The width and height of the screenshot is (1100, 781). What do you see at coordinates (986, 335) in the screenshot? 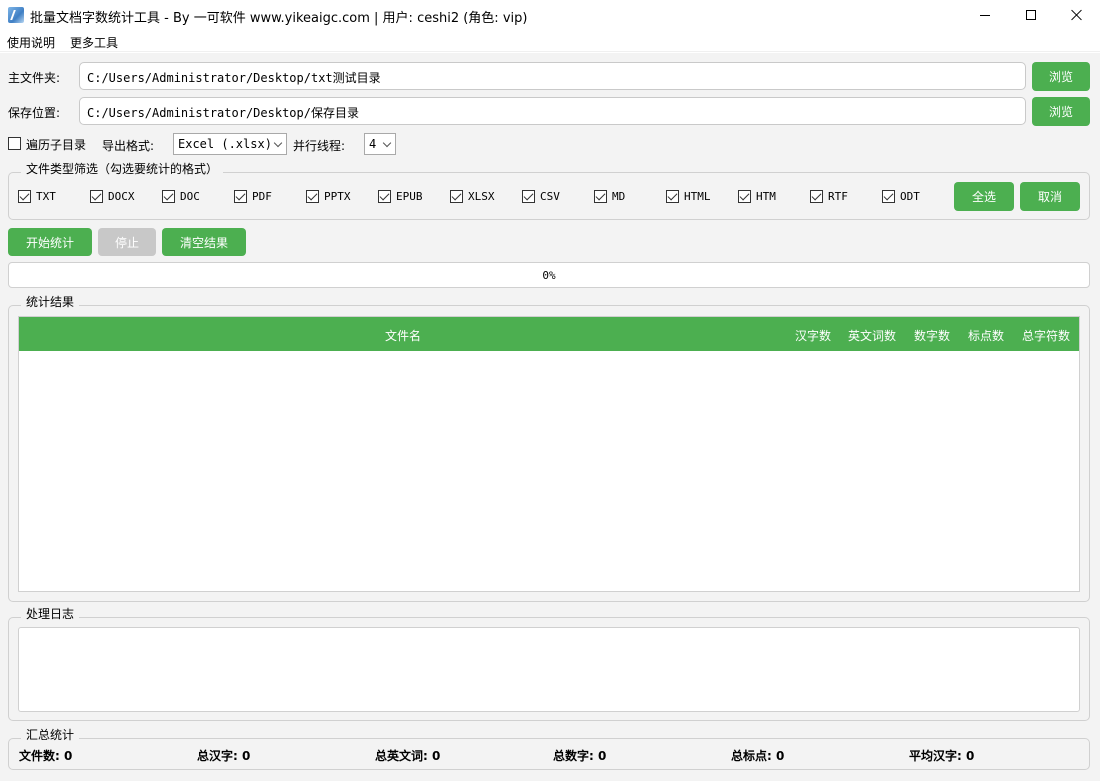
I see `column-header-punctuation: 标点数` at bounding box center [986, 335].